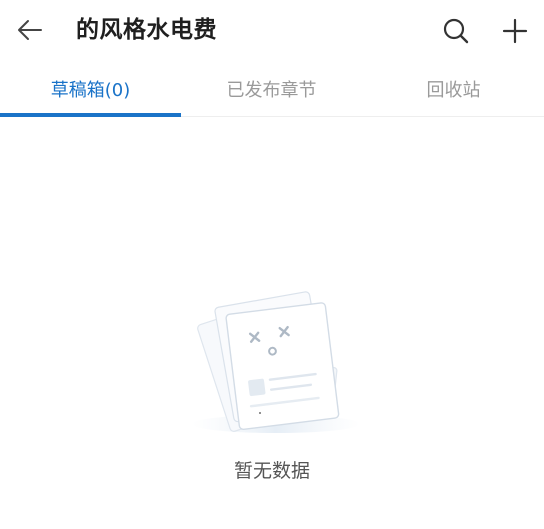 The height and width of the screenshot is (529, 544). What do you see at coordinates (90, 115) in the screenshot?
I see `active-tab-indicator` at bounding box center [90, 115].